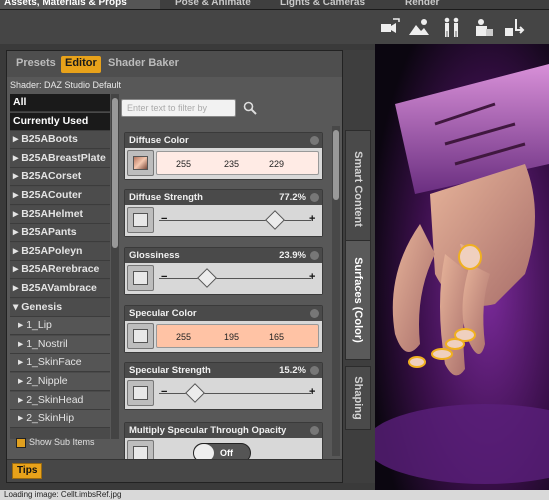  I want to click on property-value: 77.2%, so click(292, 197).